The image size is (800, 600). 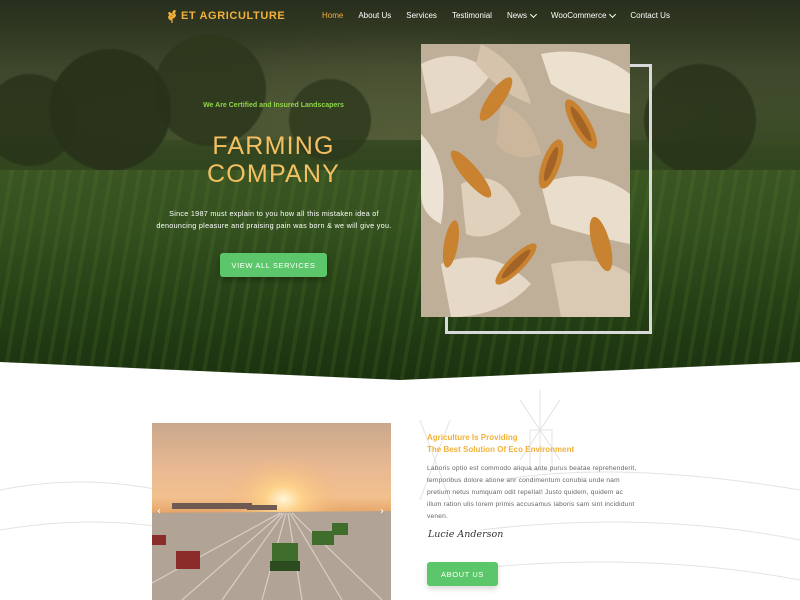 I want to click on chevron-left-icon: ‹, so click(x=159, y=511).